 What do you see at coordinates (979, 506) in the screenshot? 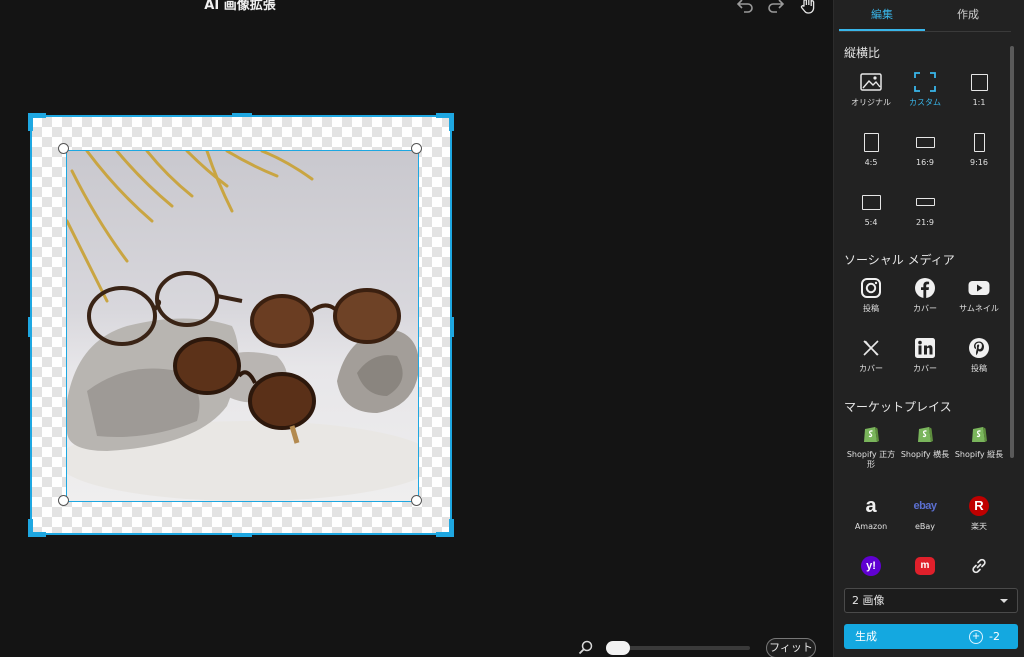
I see `rakuten-icon: R` at bounding box center [979, 506].